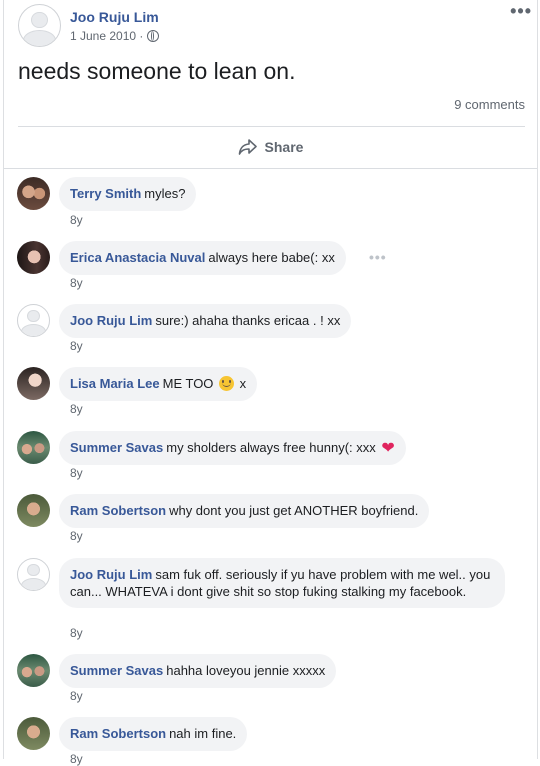 This screenshot has width=540, height=766. What do you see at coordinates (274, 25) in the screenshot?
I see `post-header: Joo Ruju Lim 1 June 2010 · •••` at bounding box center [274, 25].